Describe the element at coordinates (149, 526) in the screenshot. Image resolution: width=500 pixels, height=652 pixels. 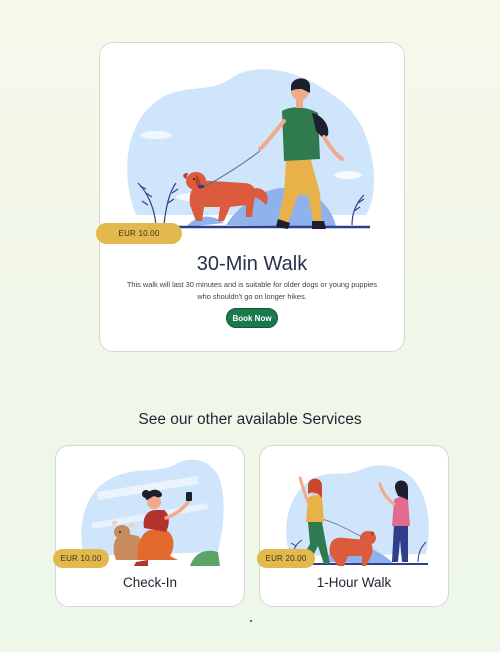
I see `service-card-check-in: EUR 10.00 Check-In` at that location.